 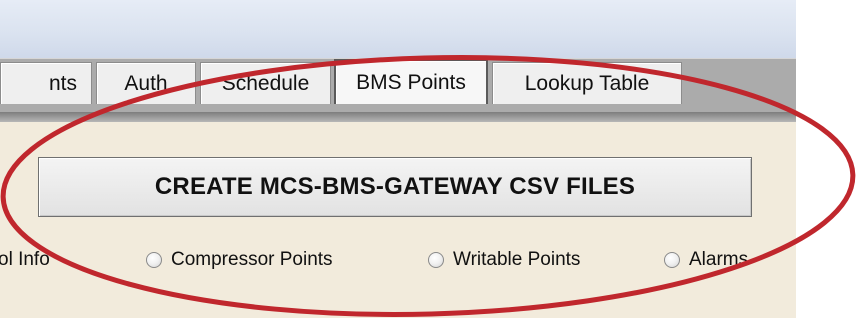 I want to click on radio-control-info: ol Info, so click(x=25, y=260).